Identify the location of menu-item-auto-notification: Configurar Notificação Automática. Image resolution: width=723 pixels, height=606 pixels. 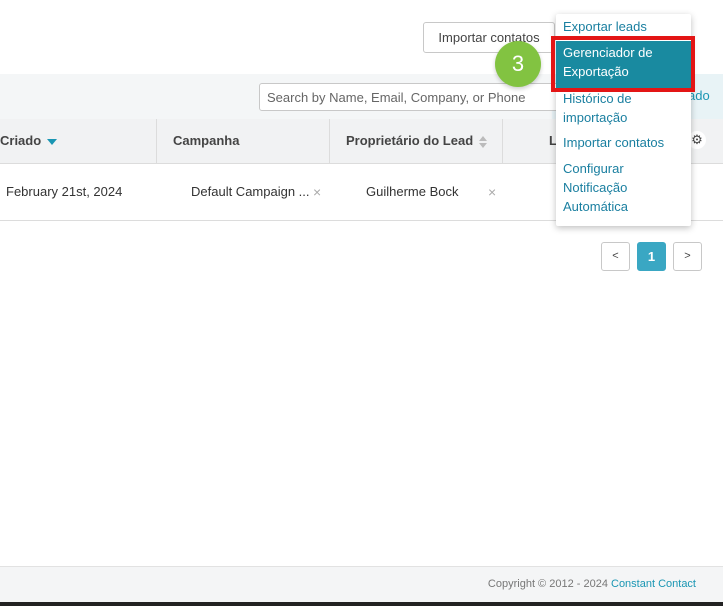
(618, 187).